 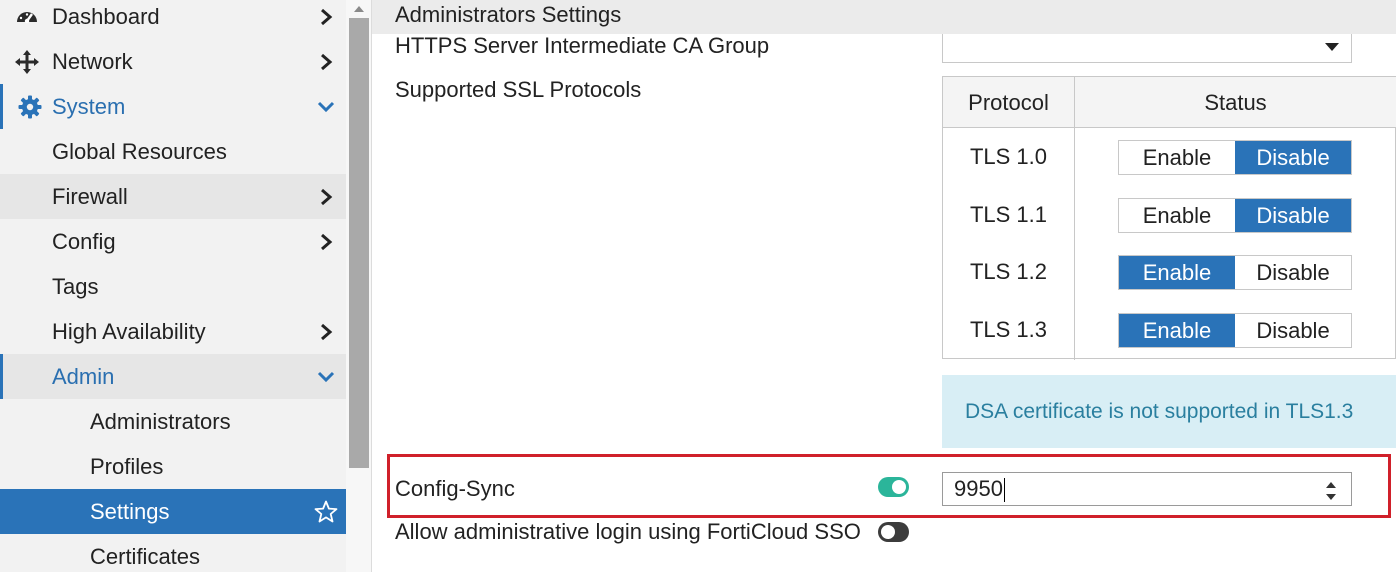 What do you see at coordinates (1008, 102) in the screenshot?
I see `column-header-protocol: Protocol` at bounding box center [1008, 102].